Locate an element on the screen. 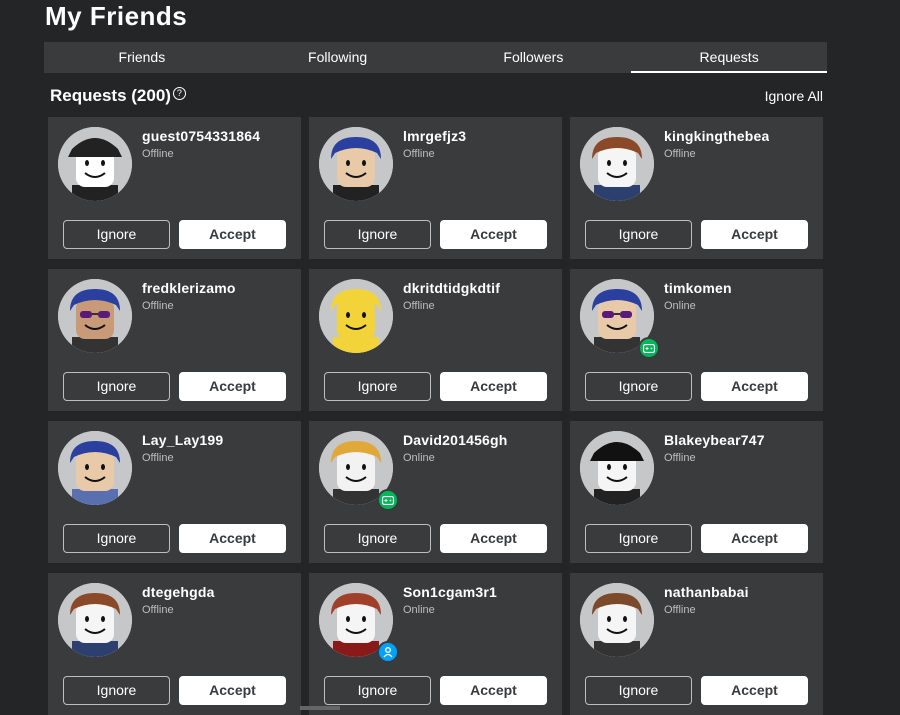  ignore-all-button: Ignore All is located at coordinates (794, 96).